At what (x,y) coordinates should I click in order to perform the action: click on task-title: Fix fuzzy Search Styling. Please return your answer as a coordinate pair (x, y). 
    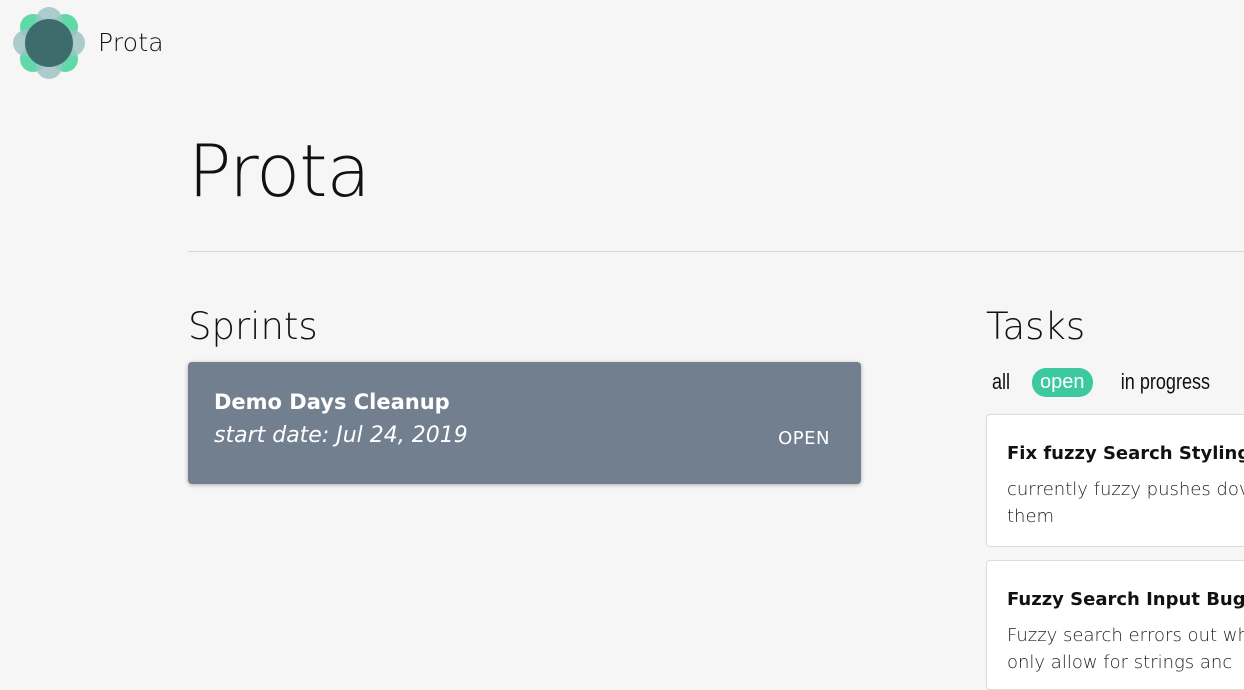
    Looking at the image, I should click on (1125, 453).